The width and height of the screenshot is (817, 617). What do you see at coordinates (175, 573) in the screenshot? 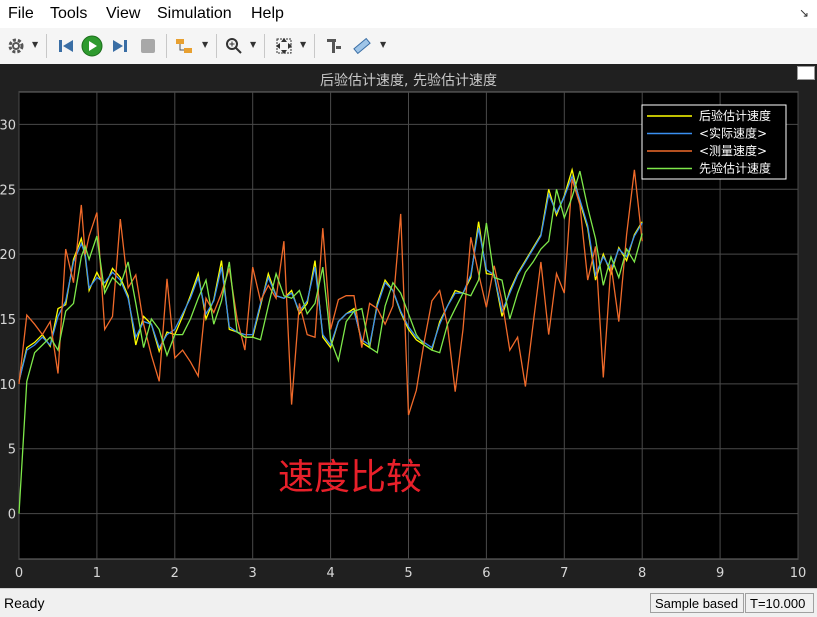
I see `x-tick-label: 2` at bounding box center [175, 573].